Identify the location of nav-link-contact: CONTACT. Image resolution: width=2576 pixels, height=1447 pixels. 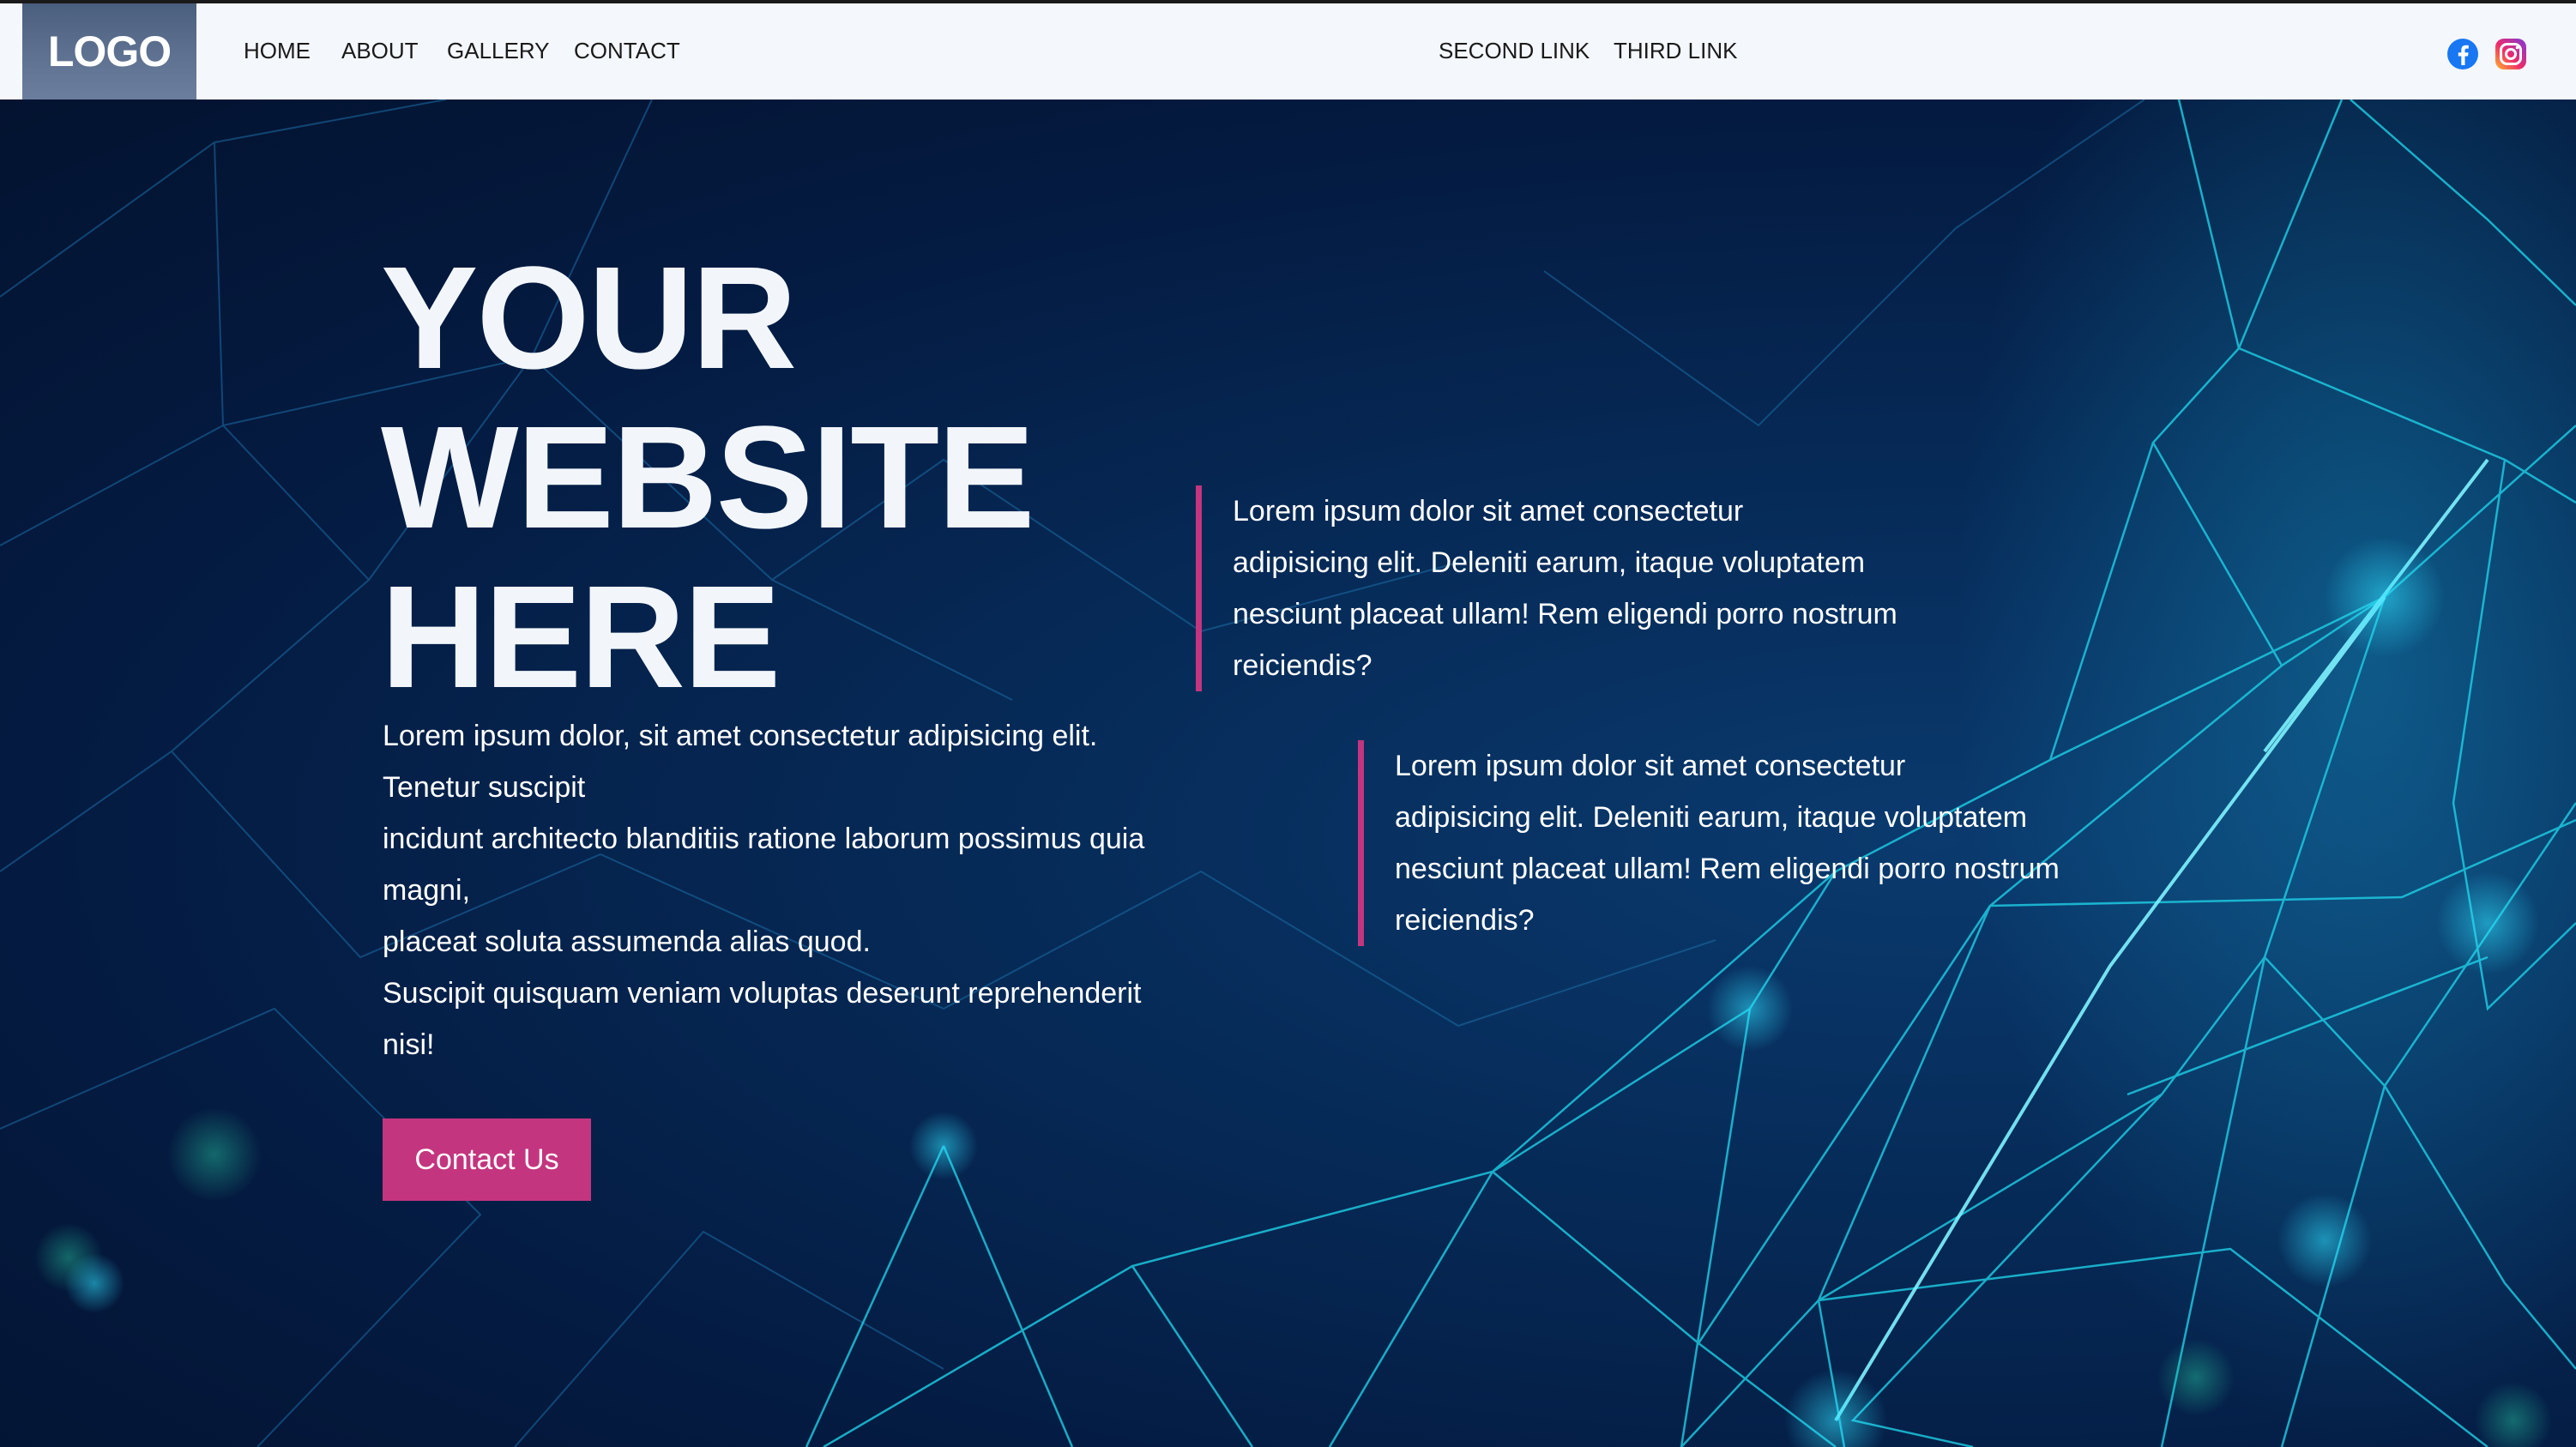
(627, 50).